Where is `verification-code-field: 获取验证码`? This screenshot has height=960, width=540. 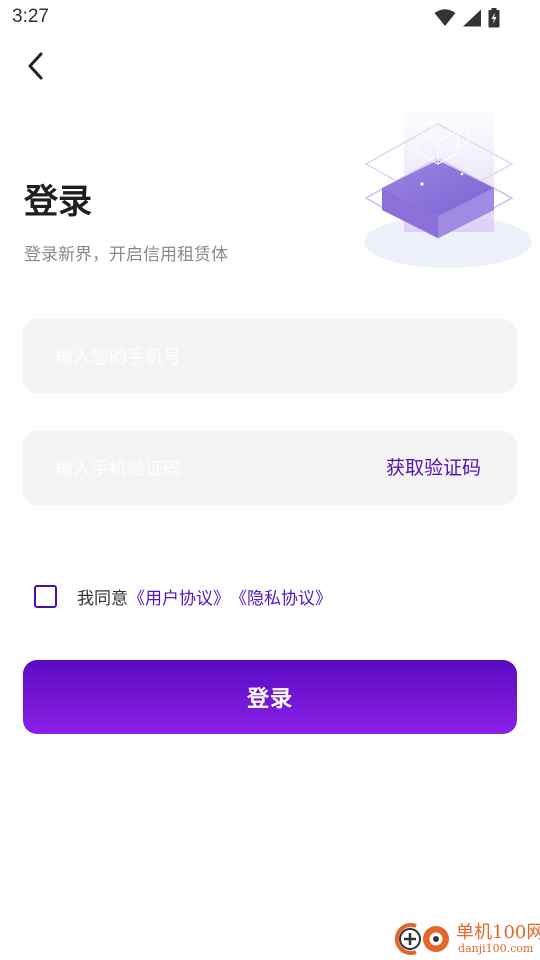 verification-code-field: 获取验证码 is located at coordinates (270, 469).